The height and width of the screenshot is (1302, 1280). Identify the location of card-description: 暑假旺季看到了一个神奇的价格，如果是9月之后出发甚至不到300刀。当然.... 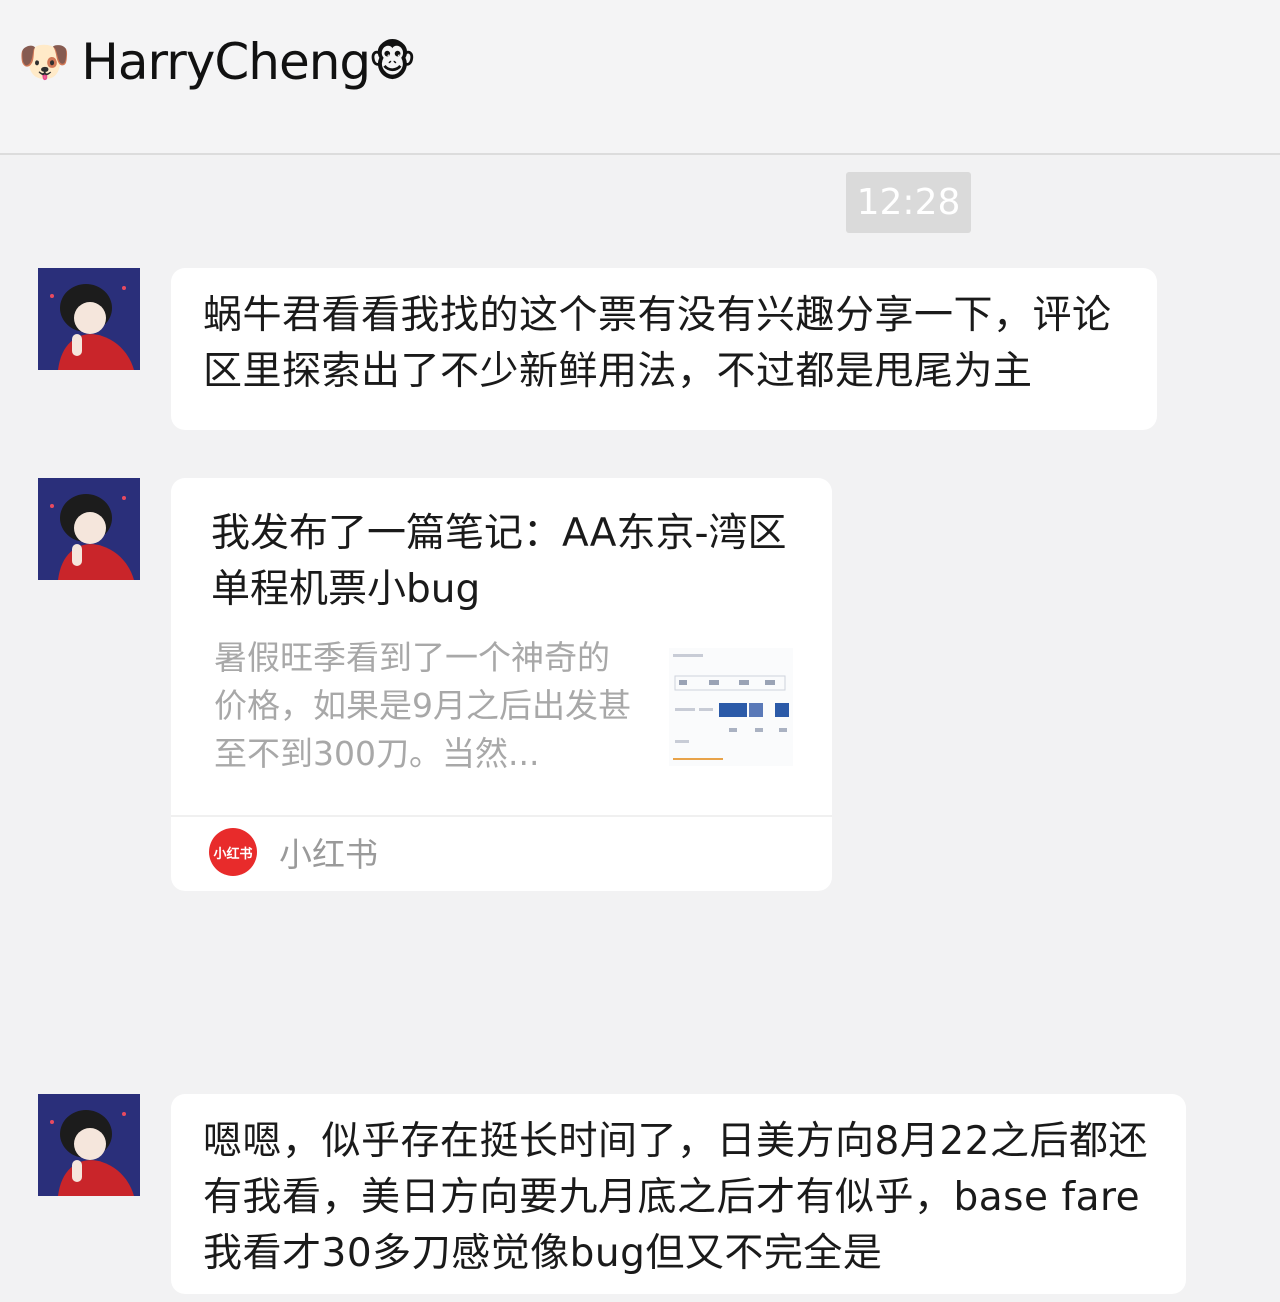
(422, 705).